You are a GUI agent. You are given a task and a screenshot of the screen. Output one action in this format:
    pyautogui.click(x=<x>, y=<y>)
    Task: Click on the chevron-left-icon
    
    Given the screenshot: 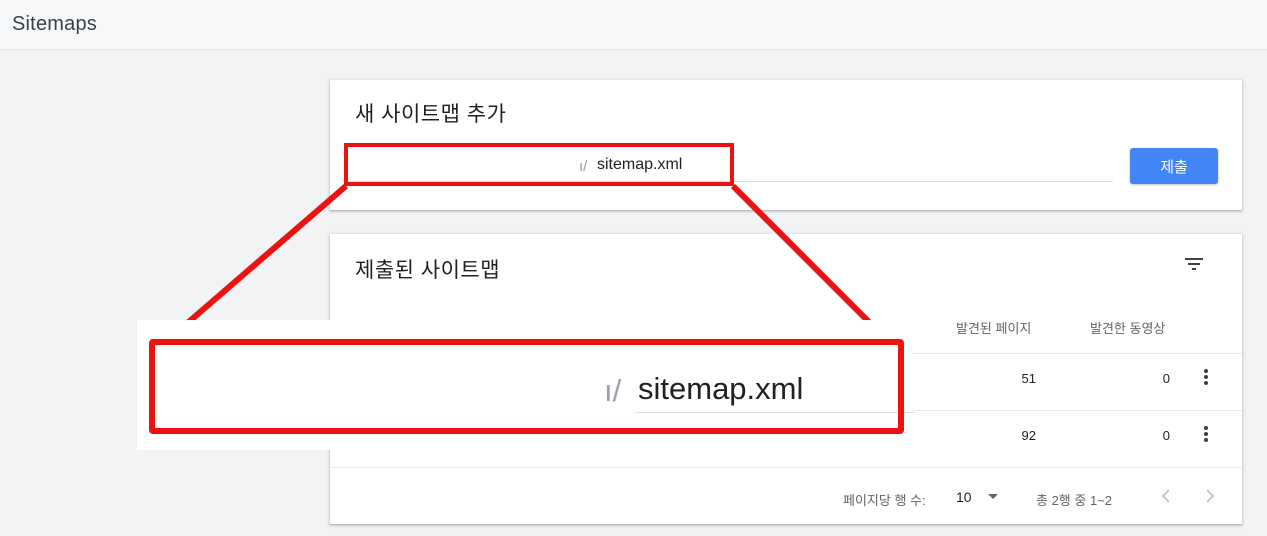 What is the action you would take?
    pyautogui.click(x=1165, y=496)
    